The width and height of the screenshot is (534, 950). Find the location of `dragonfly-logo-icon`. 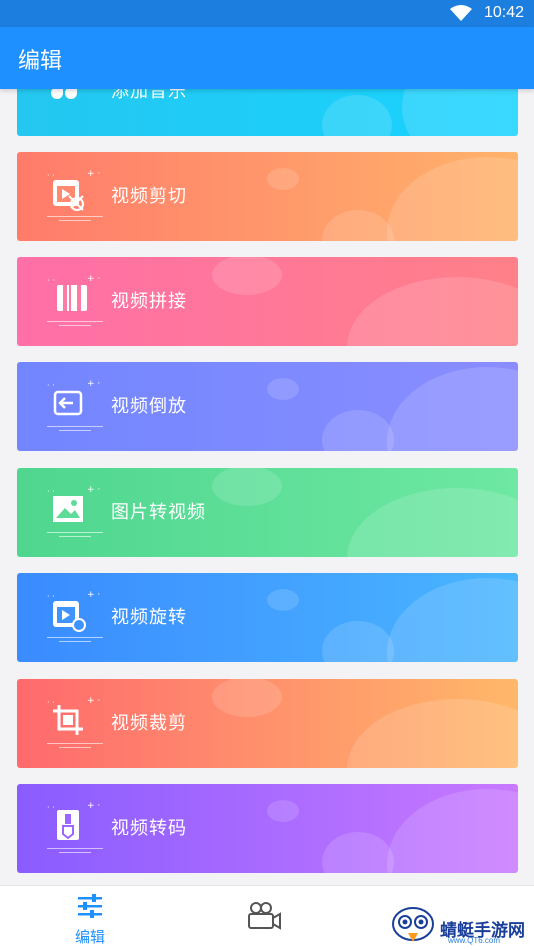

dragonfly-logo-icon is located at coordinates (413, 924).